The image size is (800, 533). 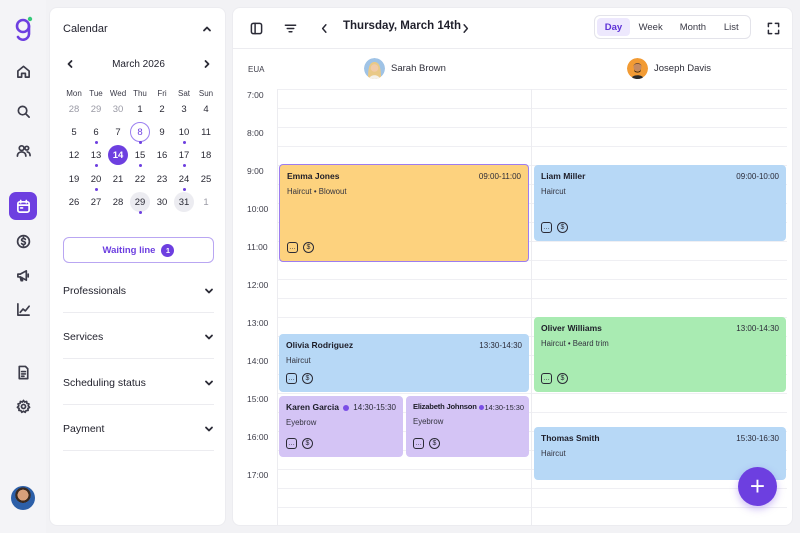 I want to click on payment-filter: Payment, so click(x=138, y=429).